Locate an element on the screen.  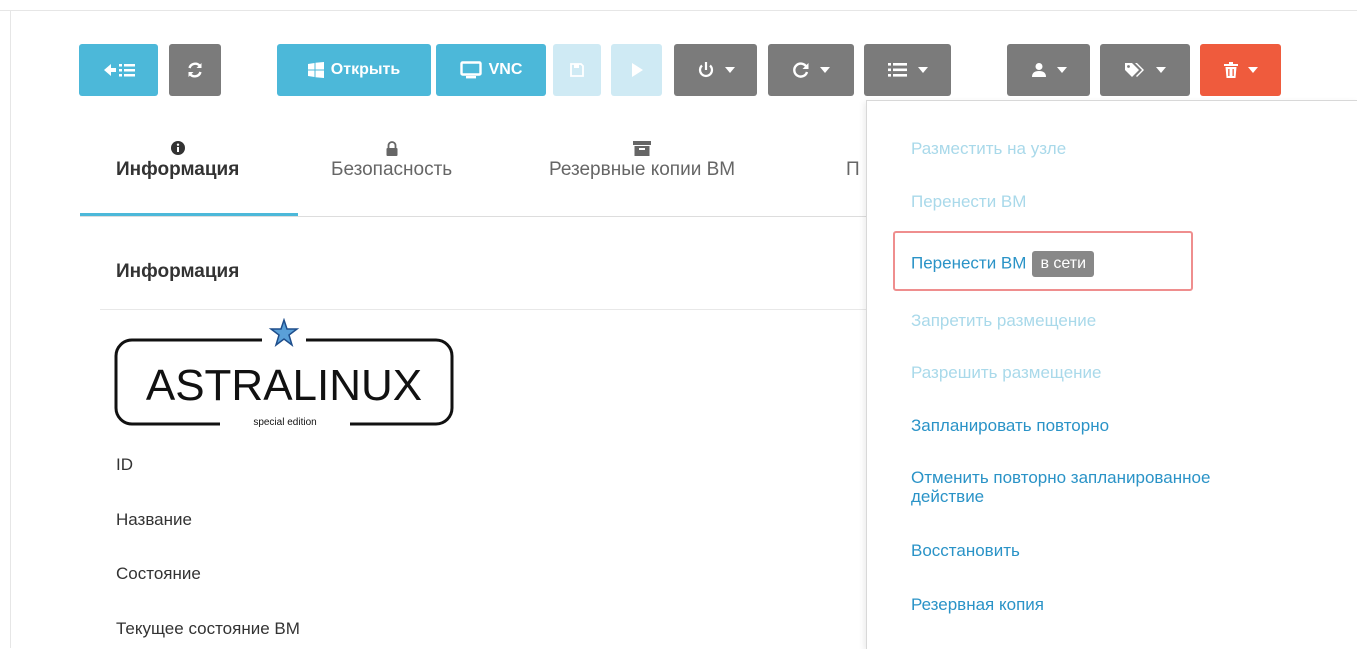
field-state-label: Состояние is located at coordinates (158, 573).